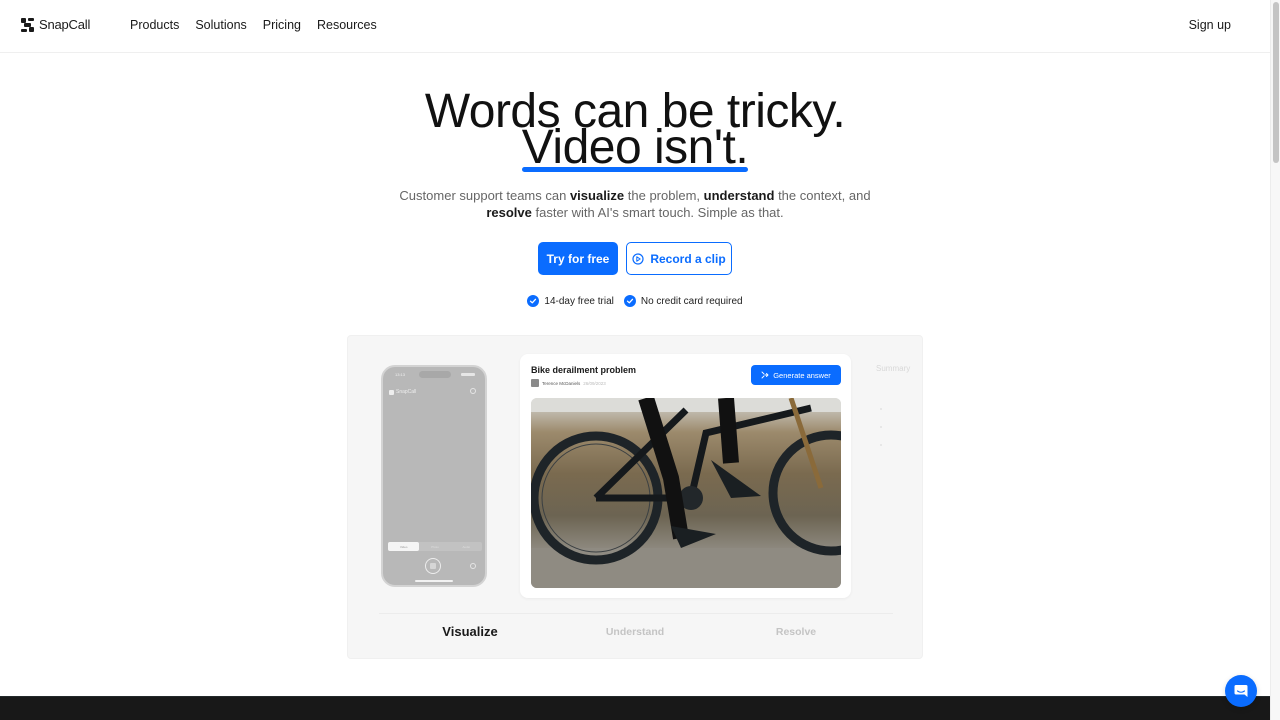 The width and height of the screenshot is (1280, 720). I want to click on perk-label: No credit card required, so click(691, 301).